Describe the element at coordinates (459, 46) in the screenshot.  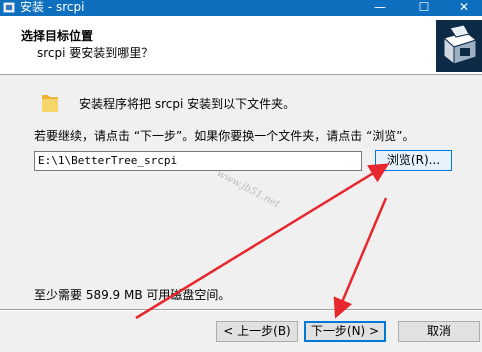
I see `installer-box-logo` at that location.